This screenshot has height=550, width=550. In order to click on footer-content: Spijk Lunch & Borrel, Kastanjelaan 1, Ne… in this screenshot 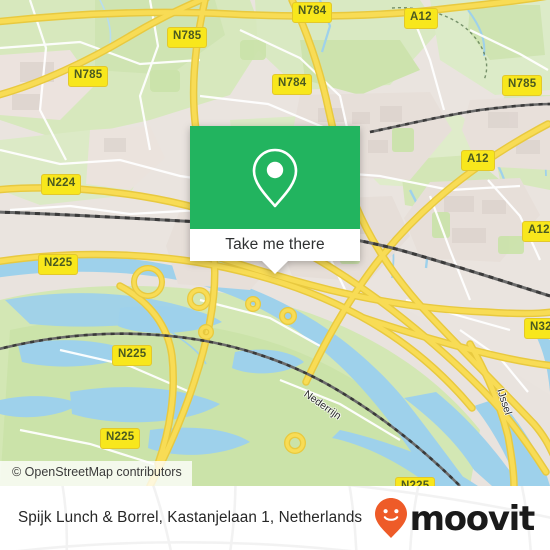, I will do `click(275, 518)`.